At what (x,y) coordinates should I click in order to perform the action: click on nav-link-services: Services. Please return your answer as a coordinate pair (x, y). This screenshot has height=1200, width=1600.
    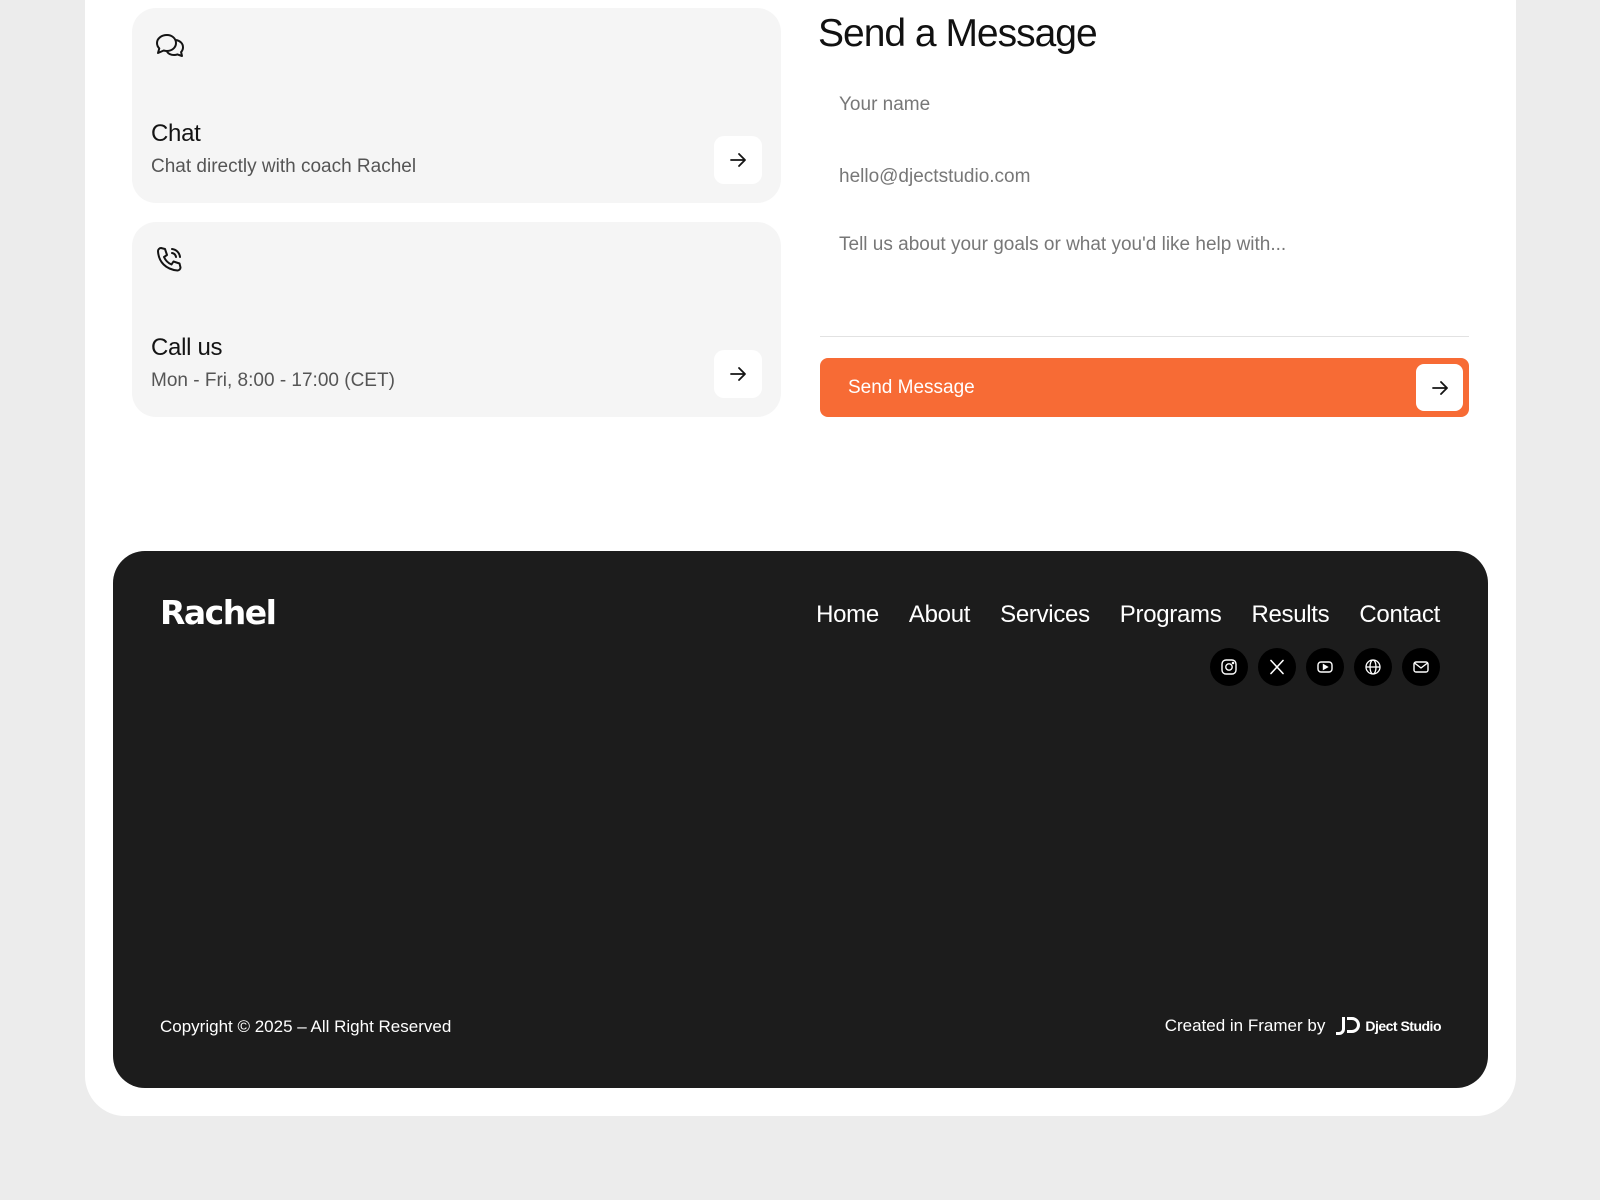
    Looking at the image, I should click on (1045, 615).